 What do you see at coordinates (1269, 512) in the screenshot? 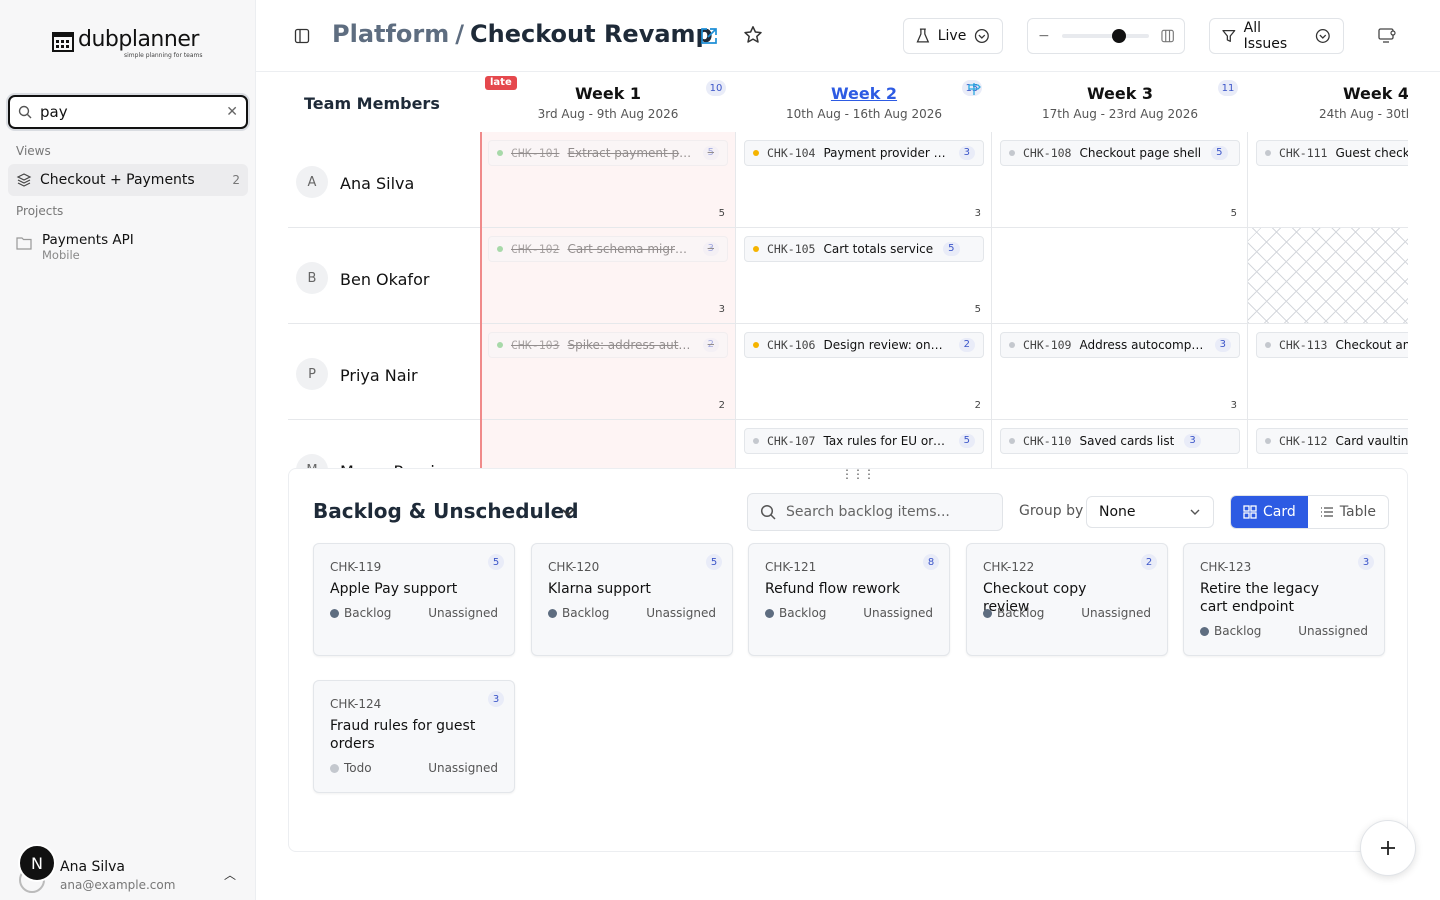
I see `card-view-button: Card` at bounding box center [1269, 512].